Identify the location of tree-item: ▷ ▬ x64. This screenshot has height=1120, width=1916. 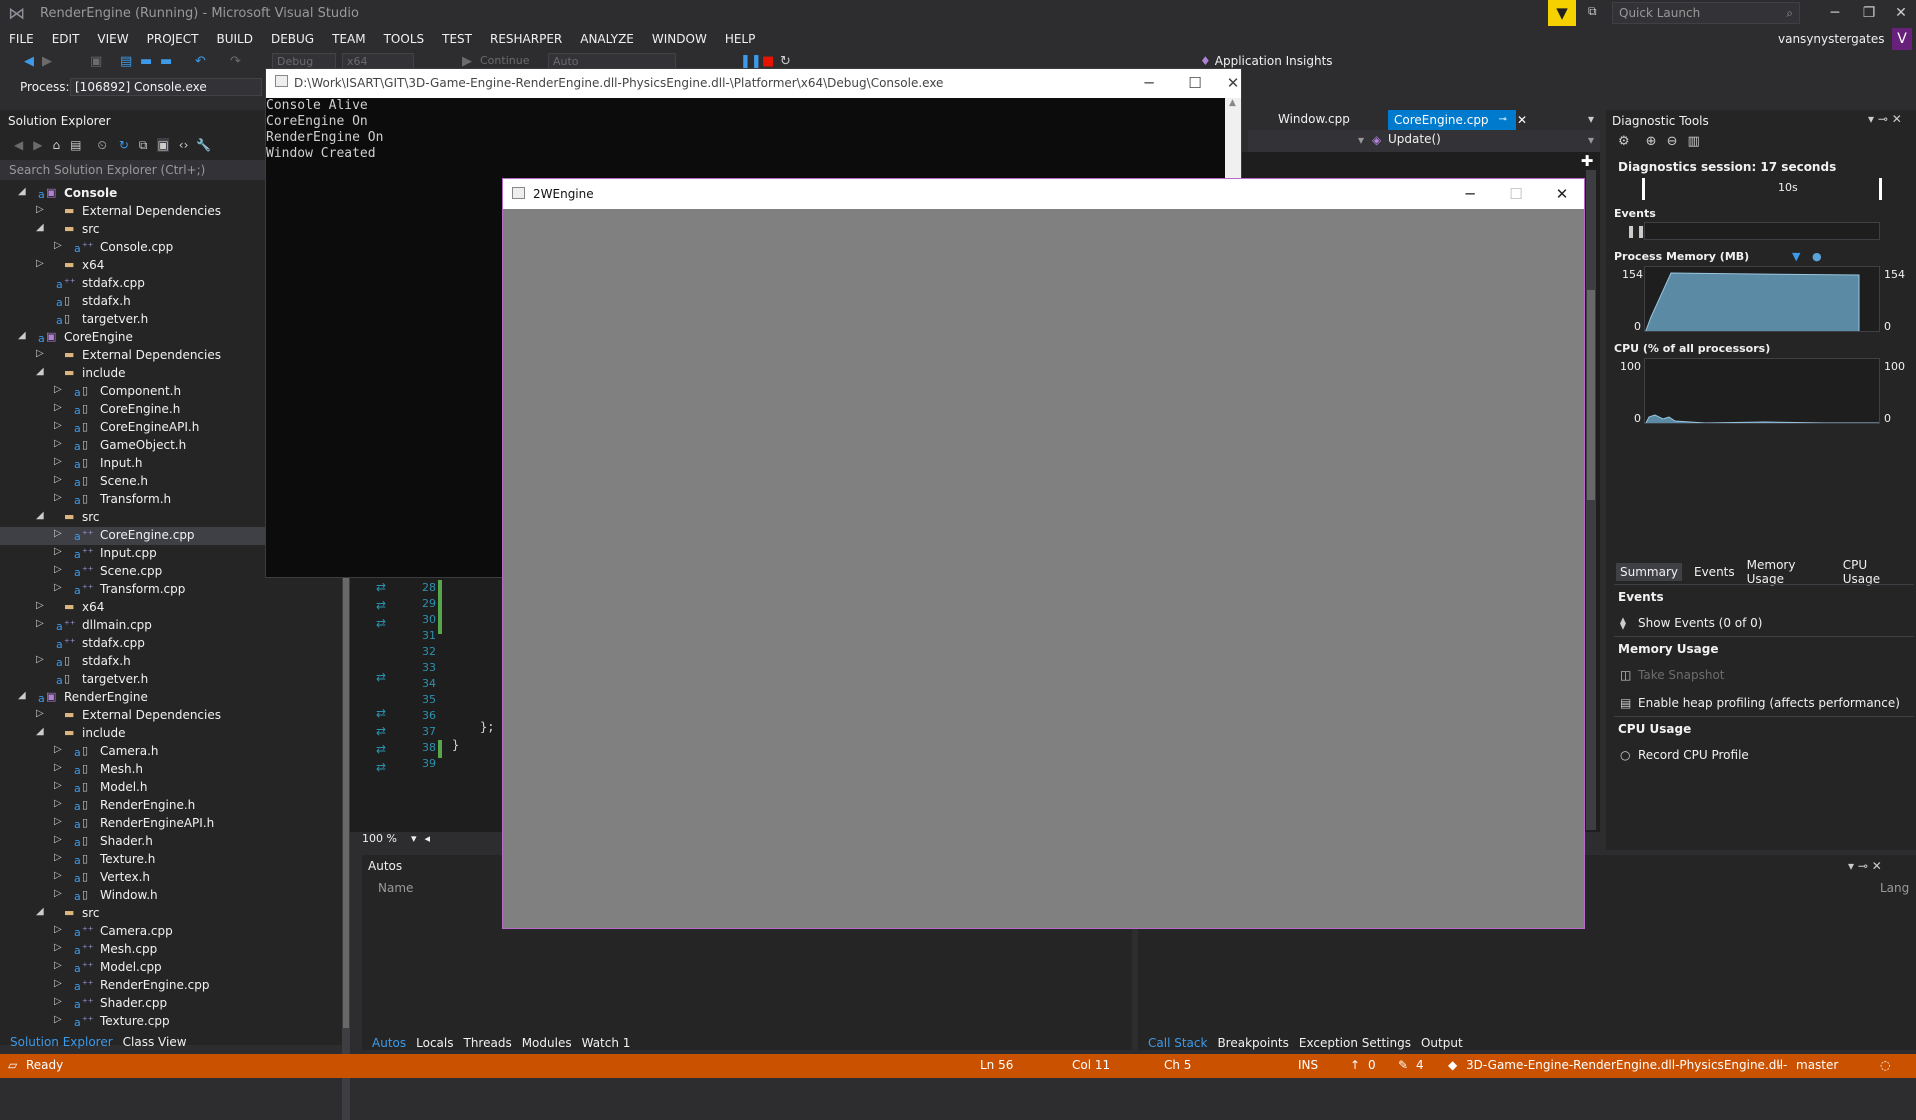
(170, 608).